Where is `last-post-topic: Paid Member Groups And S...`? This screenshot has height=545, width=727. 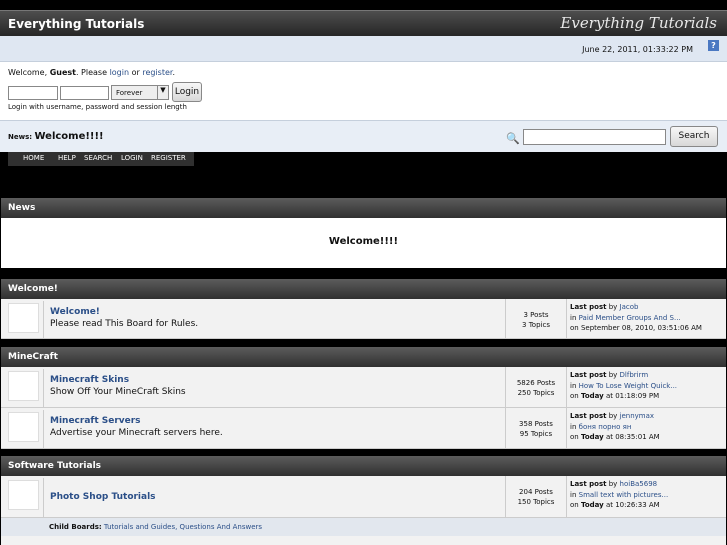 last-post-topic: Paid Member Groups And S... is located at coordinates (630, 318).